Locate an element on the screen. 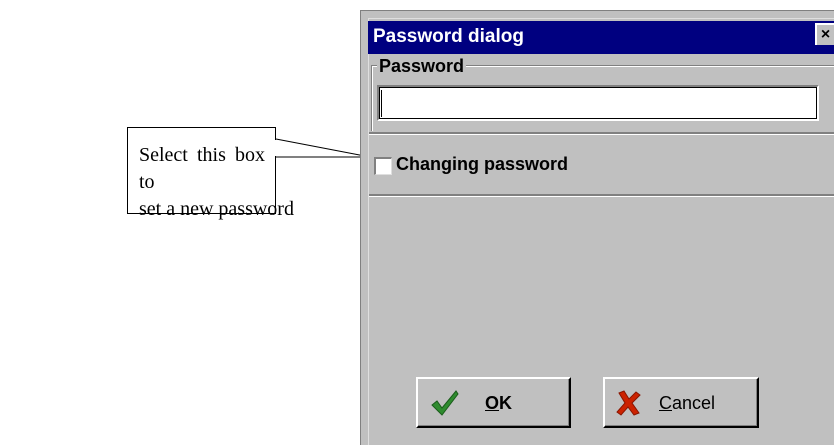 This screenshot has height=445, width=834. ok-button: OK is located at coordinates (493, 402).